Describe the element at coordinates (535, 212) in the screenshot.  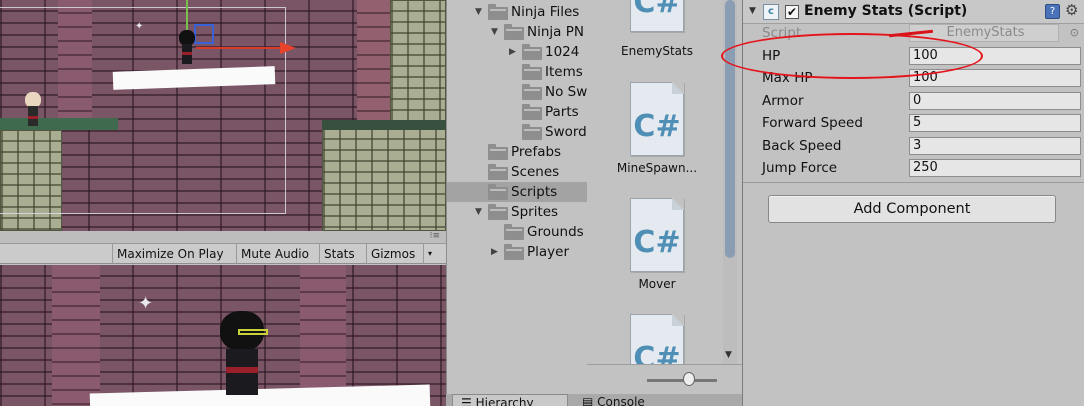
I see `folder-label: Sprites` at that location.